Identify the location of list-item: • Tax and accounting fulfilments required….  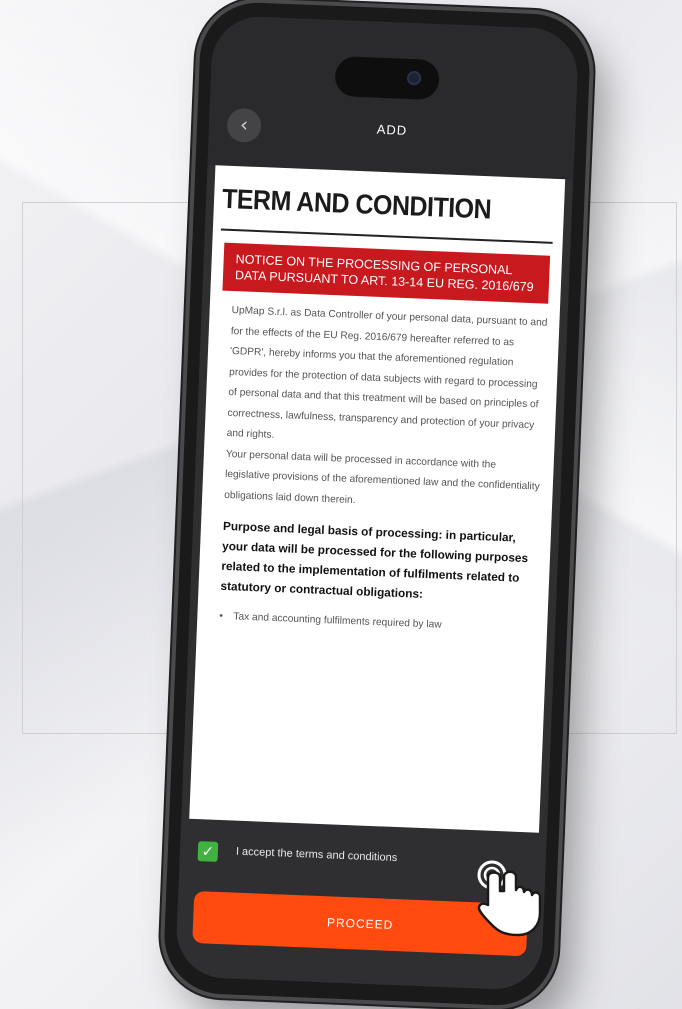
(377, 623).